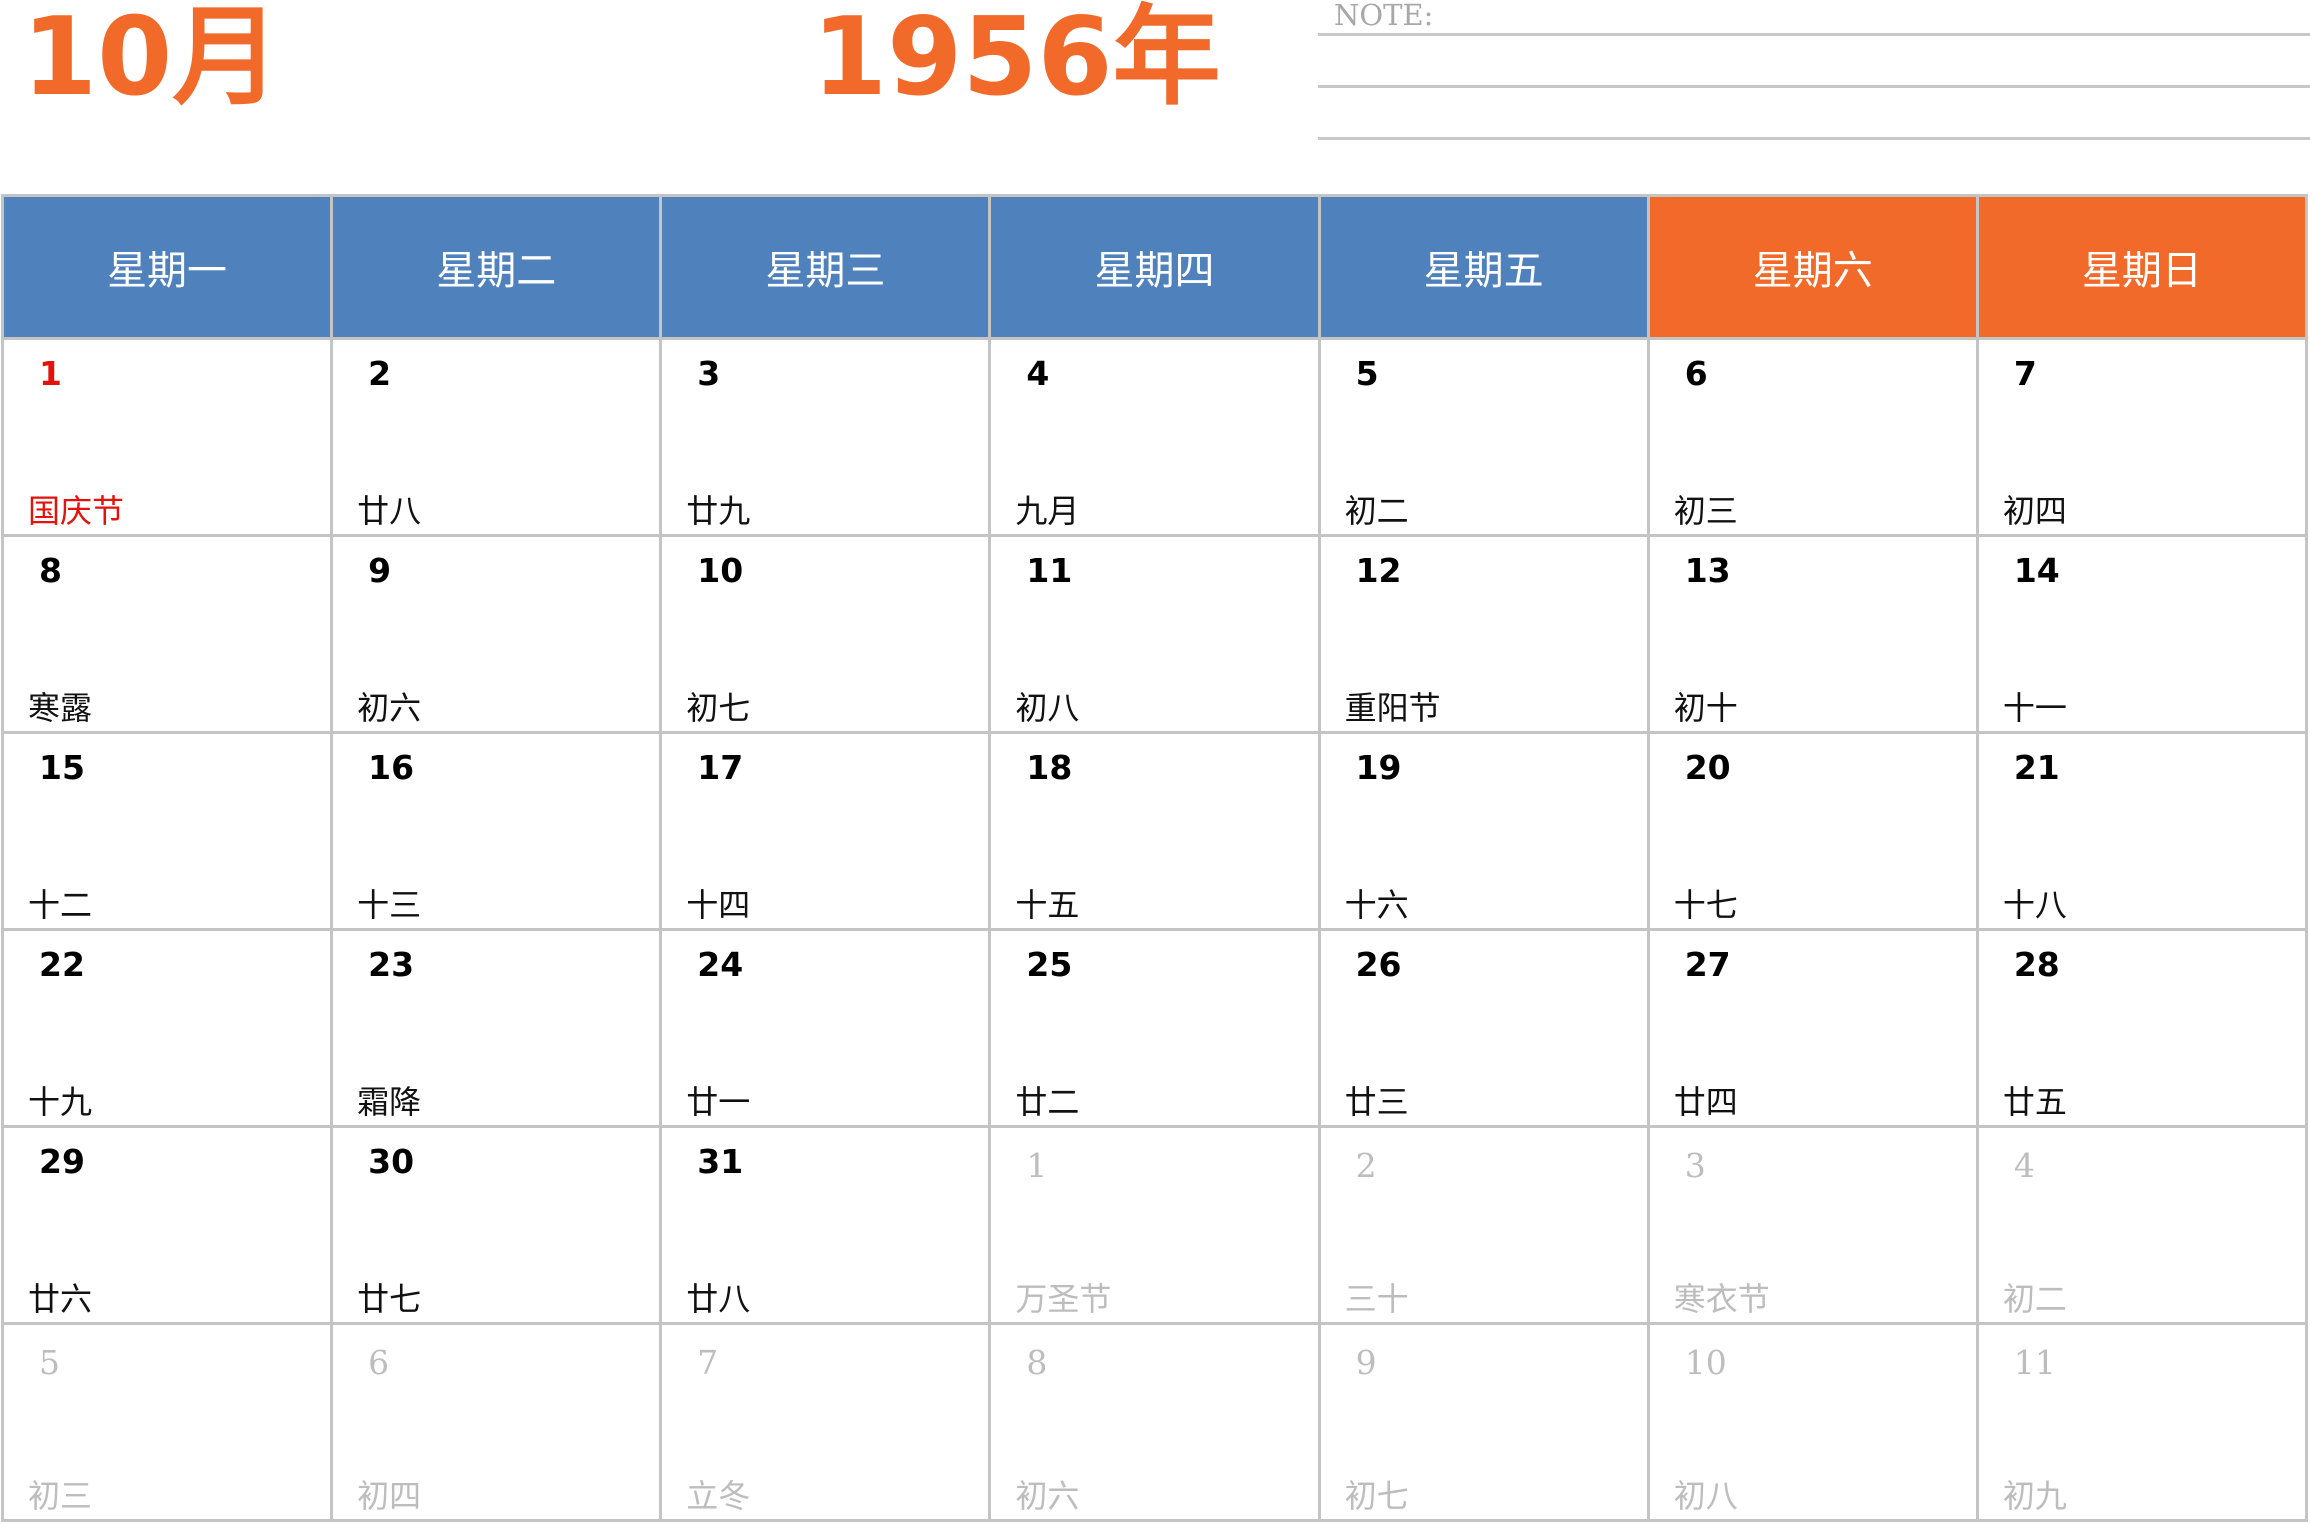 The height and width of the screenshot is (1524, 2310). What do you see at coordinates (1378, 964) in the screenshot?
I see `day-number: 26` at bounding box center [1378, 964].